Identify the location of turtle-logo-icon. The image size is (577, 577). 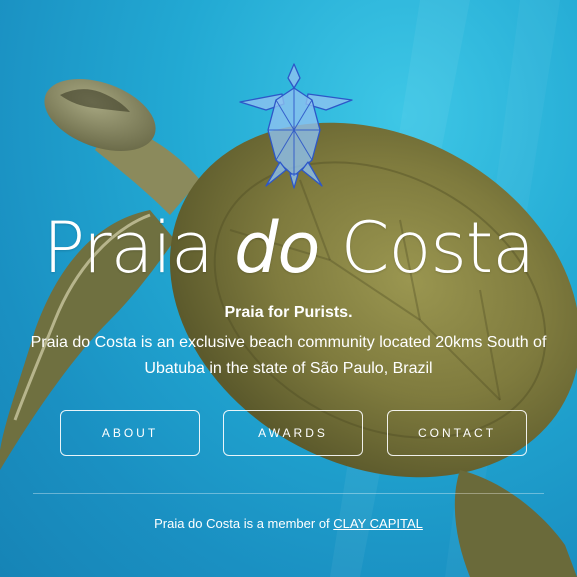
(296, 126).